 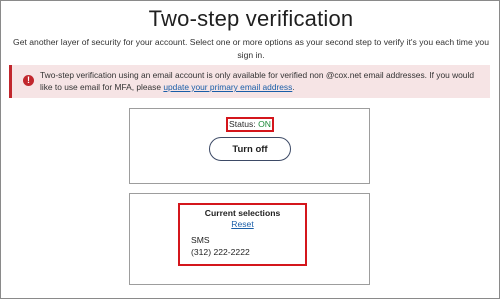 What do you see at coordinates (250, 149) in the screenshot?
I see `turn-off-button: Turn off` at bounding box center [250, 149].